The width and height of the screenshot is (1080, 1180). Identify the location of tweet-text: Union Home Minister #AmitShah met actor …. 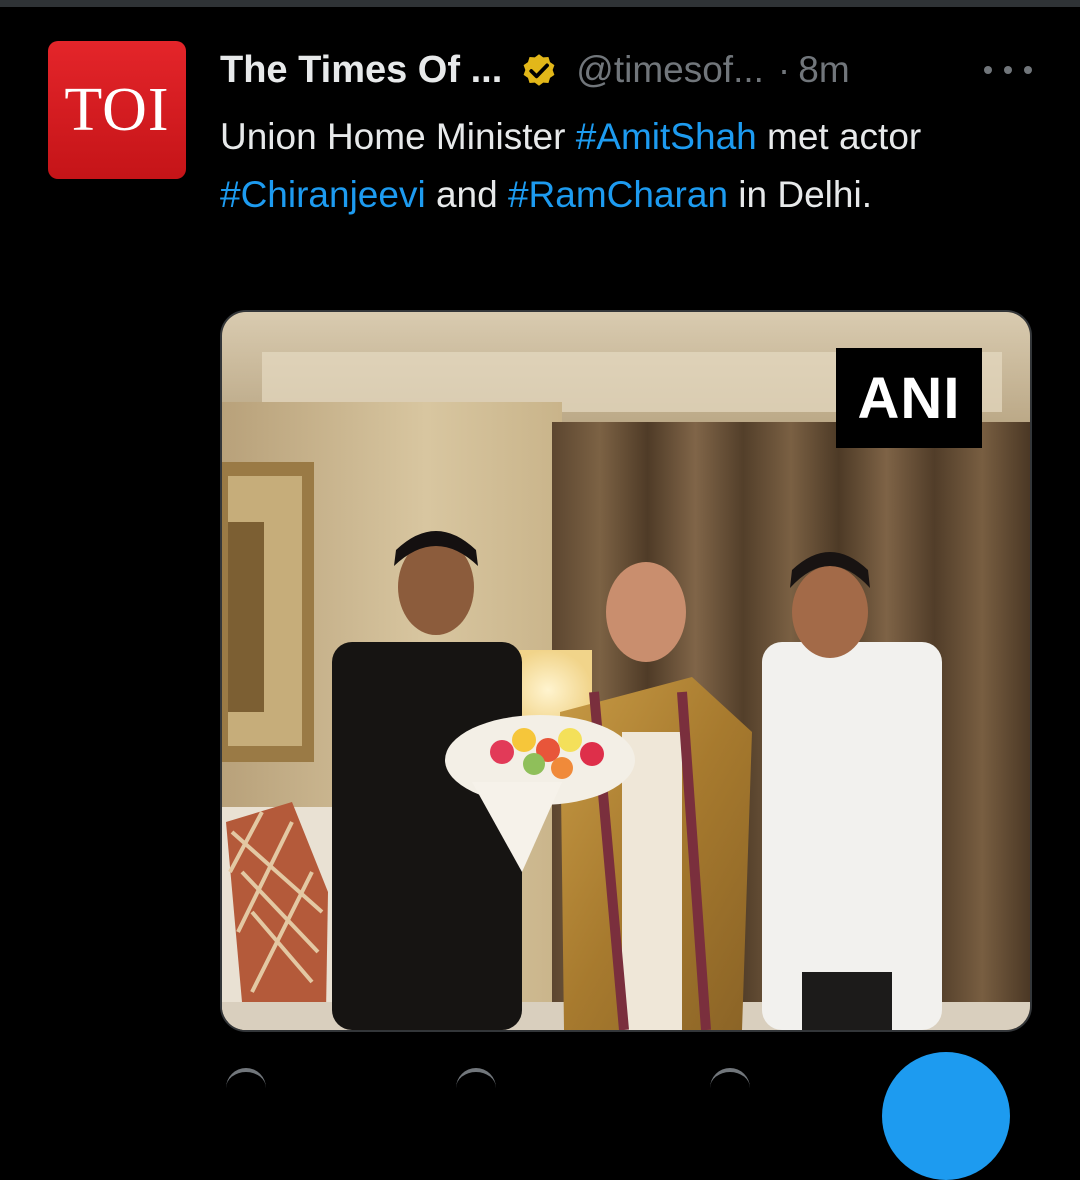
(620, 166).